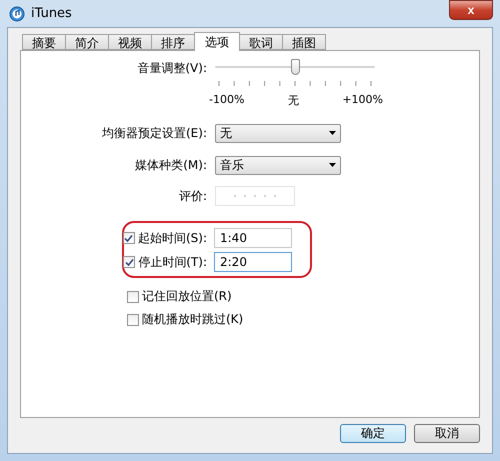 Image resolution: width=500 pixels, height=461 pixels. Describe the element at coordinates (471, 10) in the screenshot. I see `close-button: x` at that location.